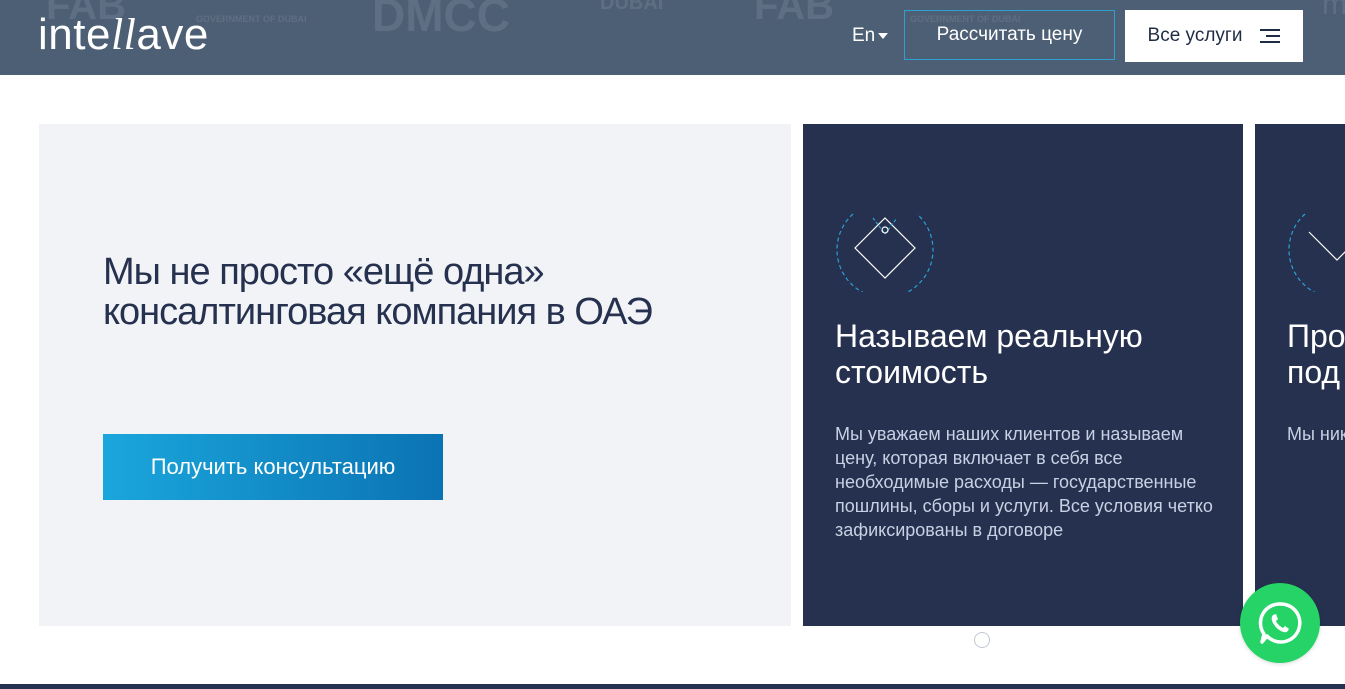 This screenshot has width=1345, height=689. Describe the element at coordinates (1270, 36) in the screenshot. I see `menu-icon` at that location.